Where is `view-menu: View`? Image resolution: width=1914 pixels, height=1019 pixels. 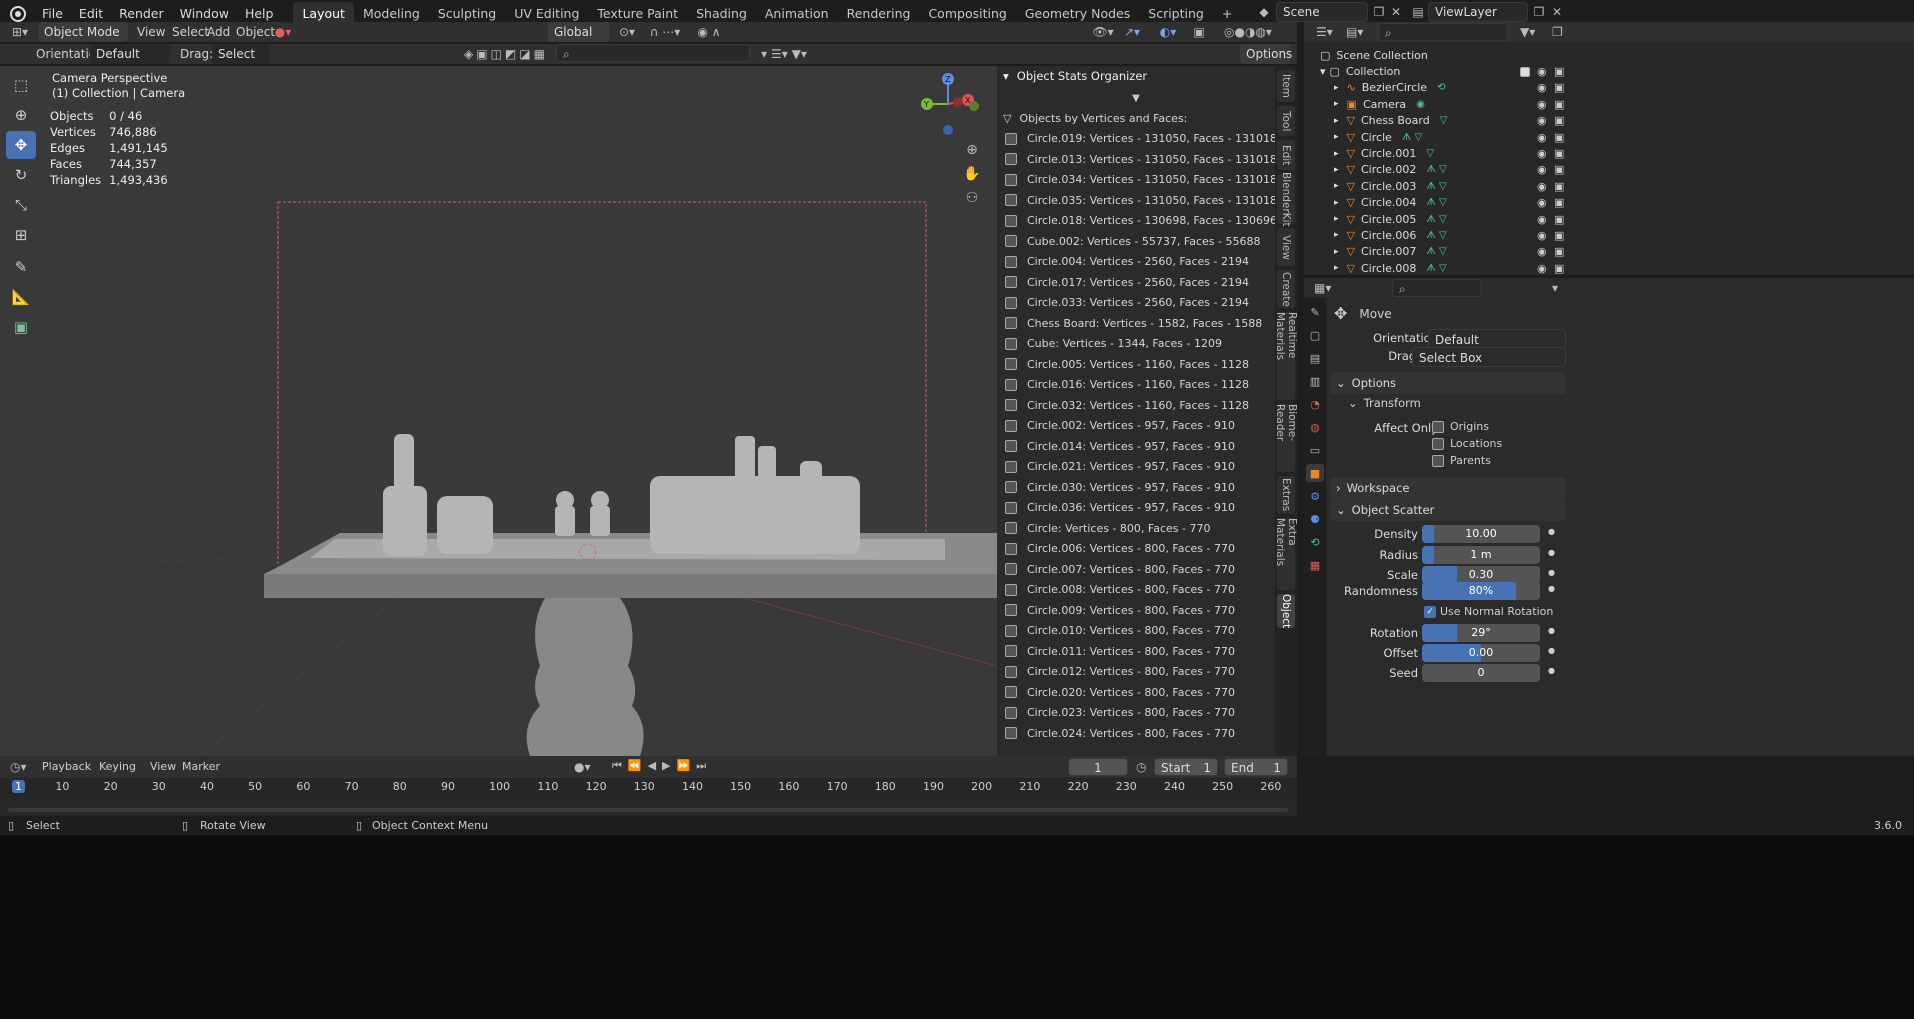 view-menu: View is located at coordinates (163, 766).